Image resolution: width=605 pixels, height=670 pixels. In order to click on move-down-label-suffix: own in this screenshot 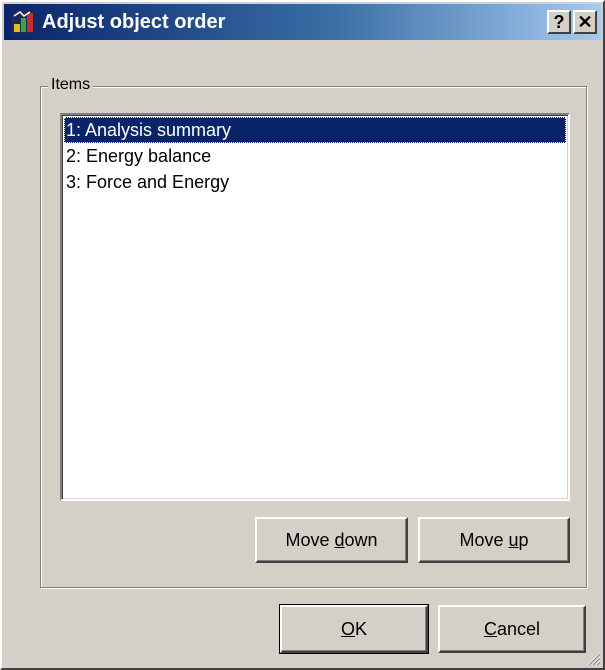, I will do `click(361, 540)`.